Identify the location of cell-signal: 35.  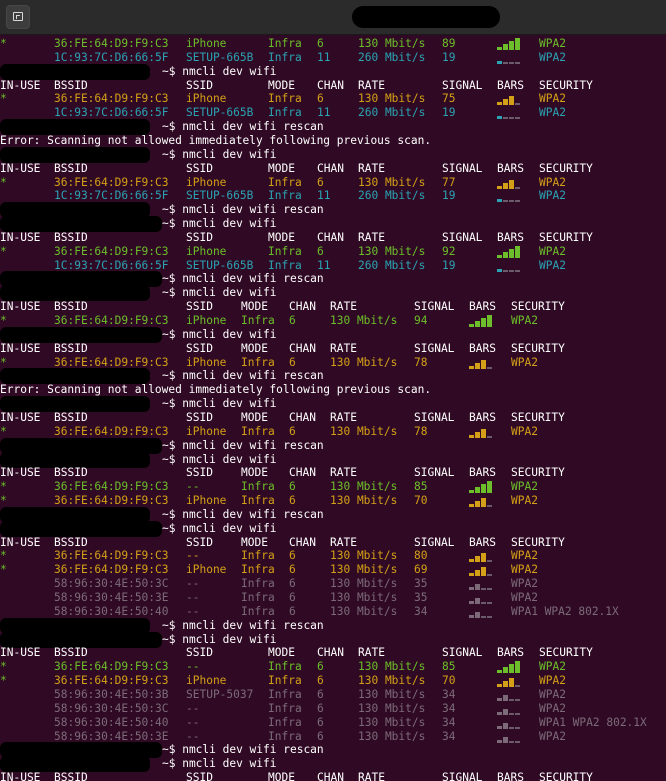
(421, 597).